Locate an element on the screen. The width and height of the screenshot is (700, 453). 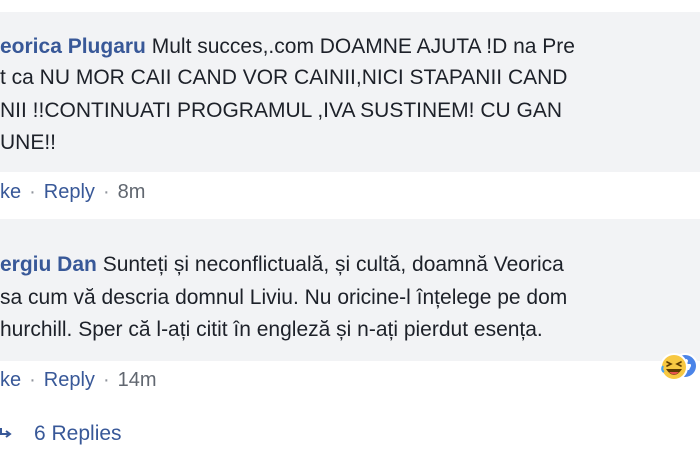
comment-text-line: UNE!! is located at coordinates (28, 142).